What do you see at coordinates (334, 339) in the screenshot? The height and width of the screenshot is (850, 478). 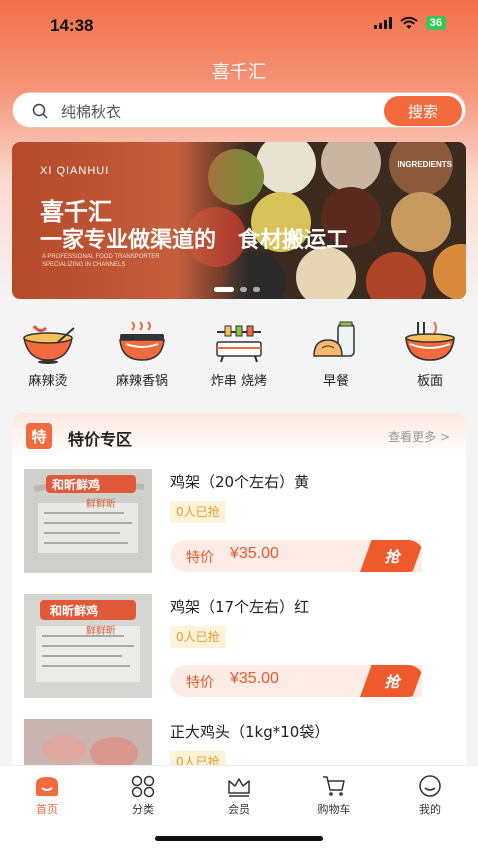 I see `breakfast-icon` at bounding box center [334, 339].